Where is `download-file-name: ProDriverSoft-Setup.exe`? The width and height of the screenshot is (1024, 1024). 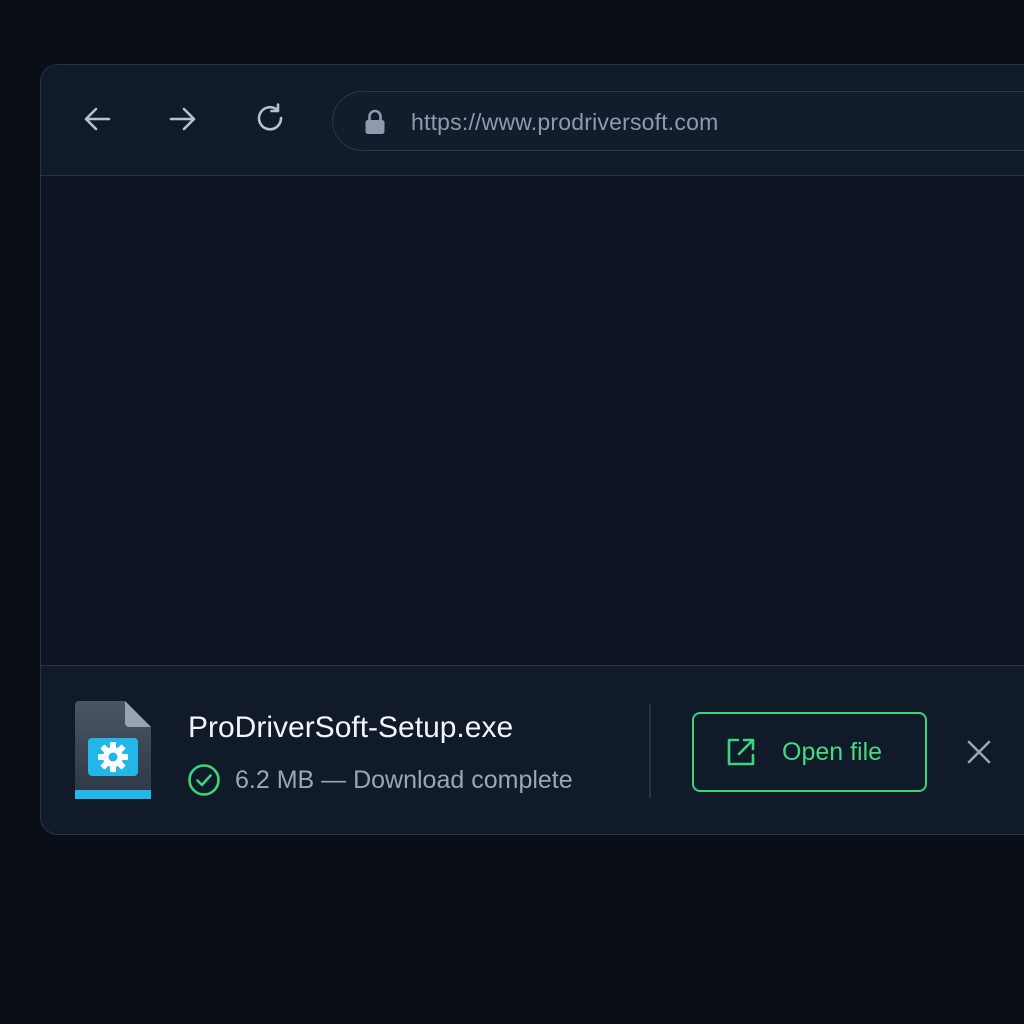
download-file-name: ProDriverSoft-Setup.exe is located at coordinates (350, 728).